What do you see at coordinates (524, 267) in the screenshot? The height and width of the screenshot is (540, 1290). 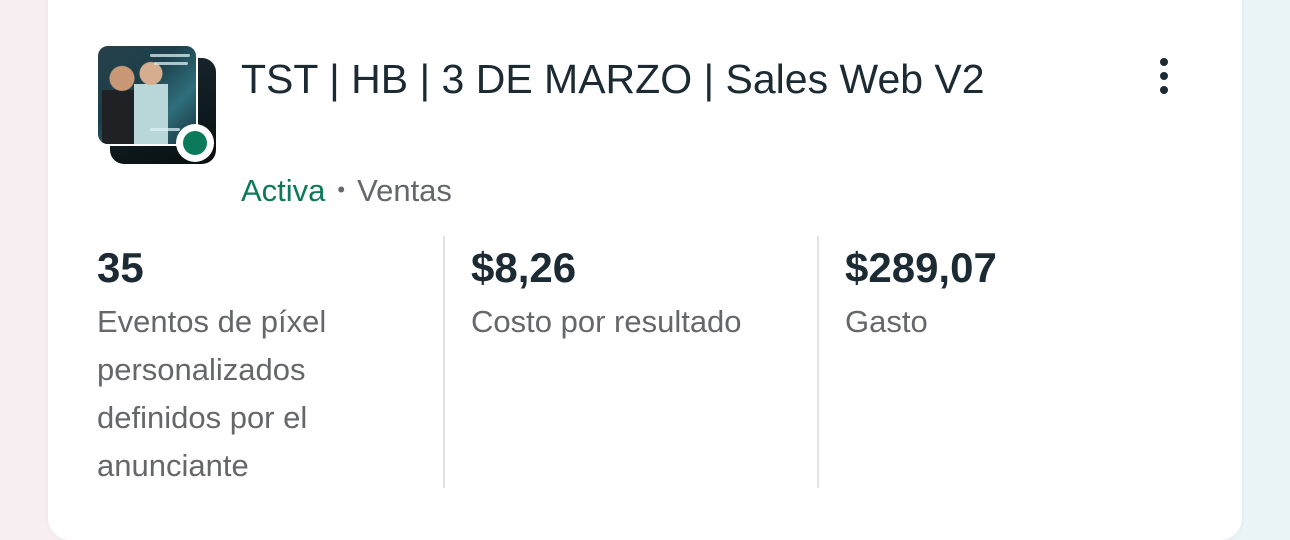 I see `metric-value: $8,26` at bounding box center [524, 267].